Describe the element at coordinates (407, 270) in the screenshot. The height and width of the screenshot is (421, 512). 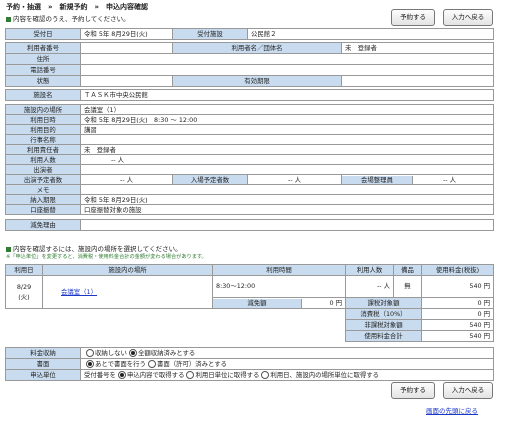
I see `fee-header-equip: 備品` at that location.